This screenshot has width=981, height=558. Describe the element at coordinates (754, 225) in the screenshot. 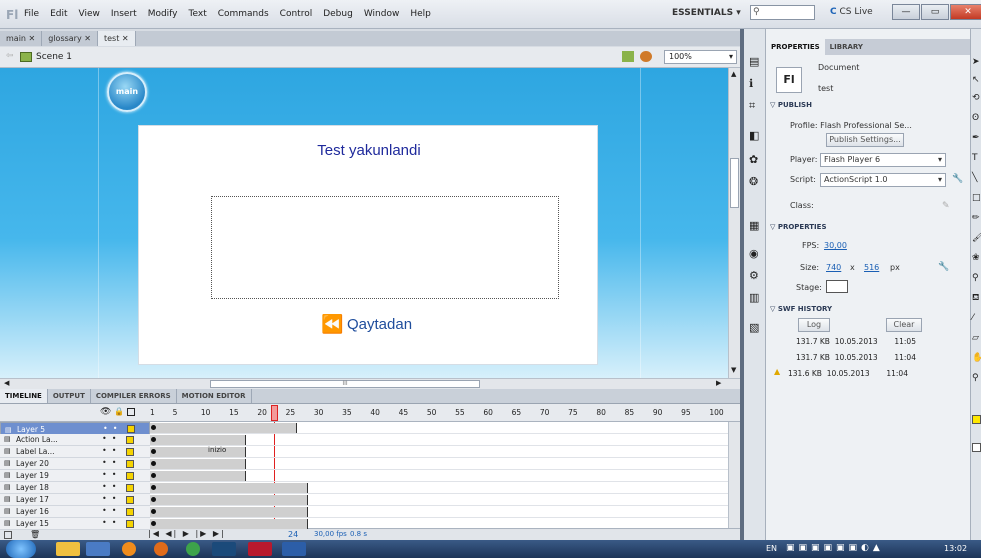

I see `library-panel-icon: ▦` at that location.